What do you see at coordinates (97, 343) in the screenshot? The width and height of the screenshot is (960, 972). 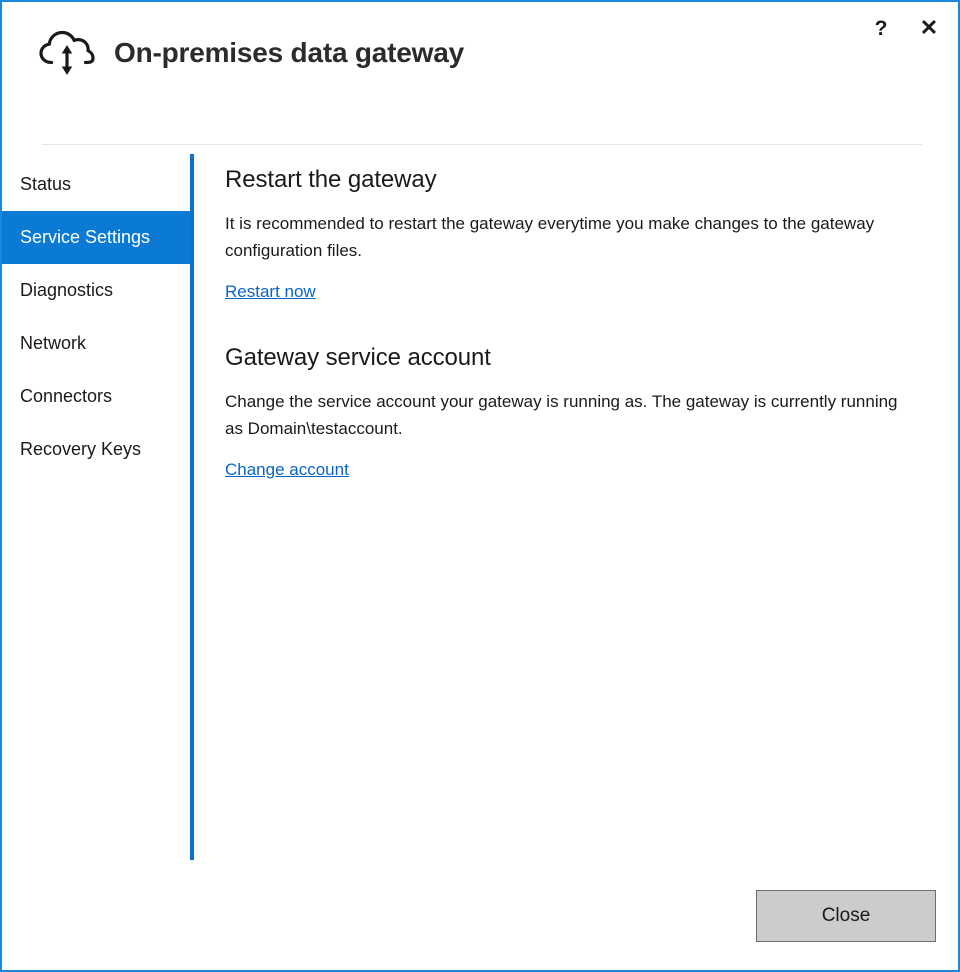 I see `sidebar-item-network: Network` at bounding box center [97, 343].